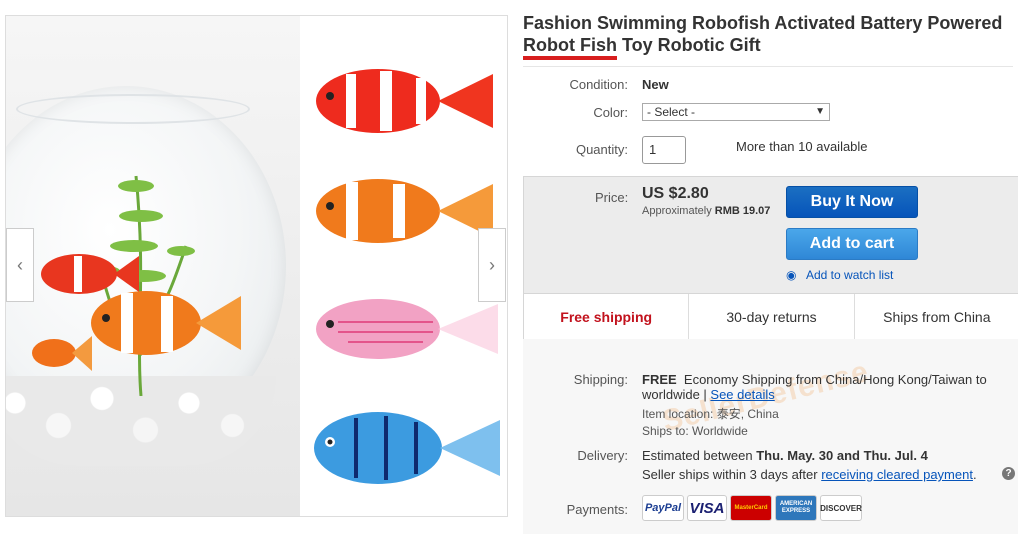  I want to click on fishbowl-rim, so click(133, 109).